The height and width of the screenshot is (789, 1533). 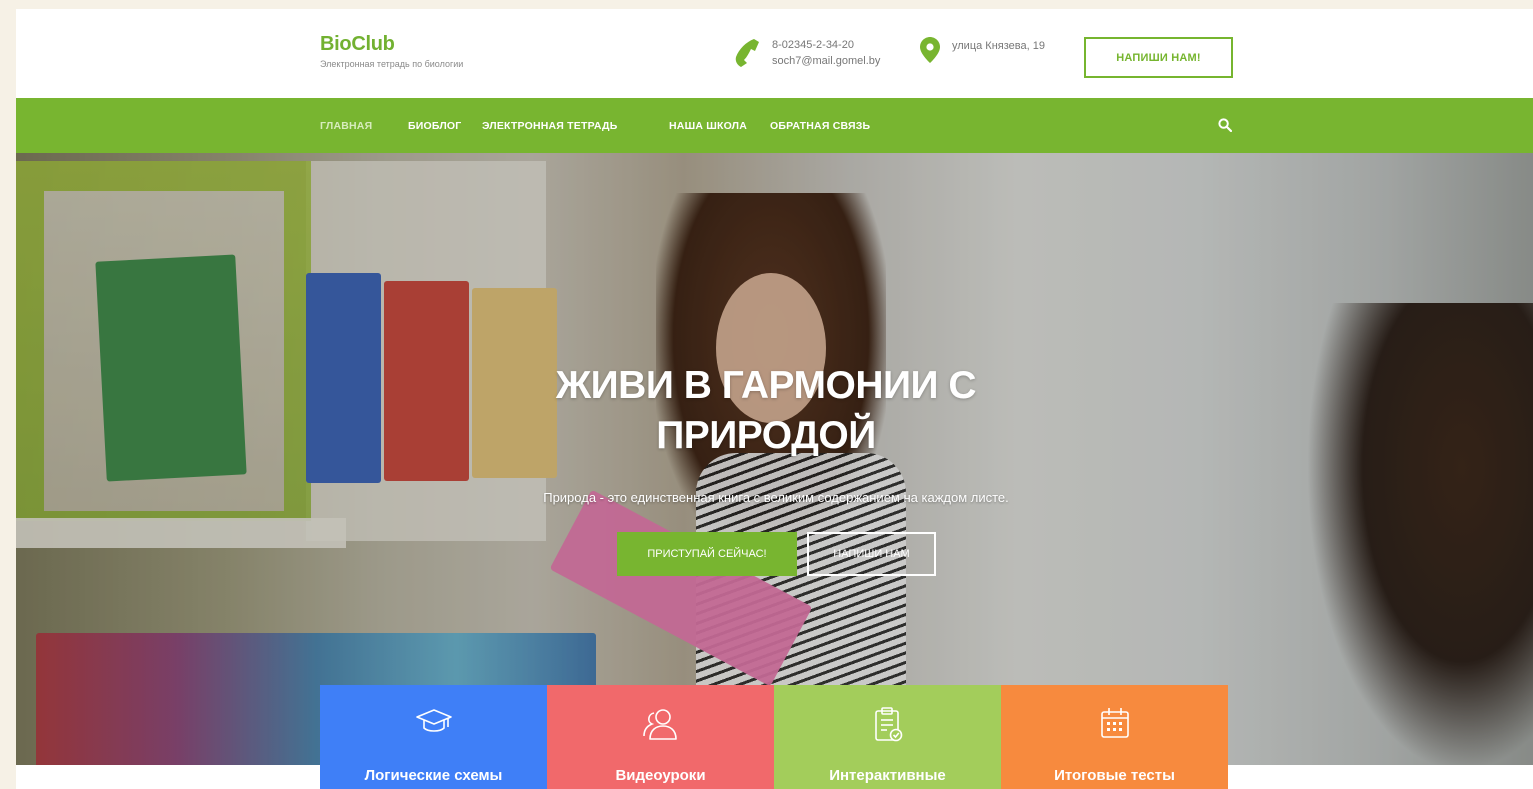 I want to click on users-icon, so click(x=659, y=724).